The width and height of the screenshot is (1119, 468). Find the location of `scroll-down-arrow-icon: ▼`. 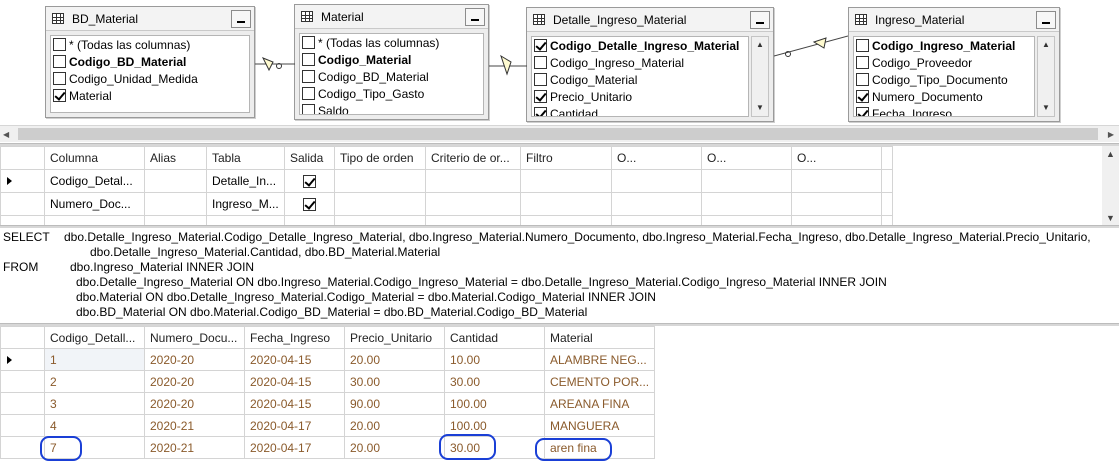

scroll-down-arrow-icon: ▼ is located at coordinates (760, 108).